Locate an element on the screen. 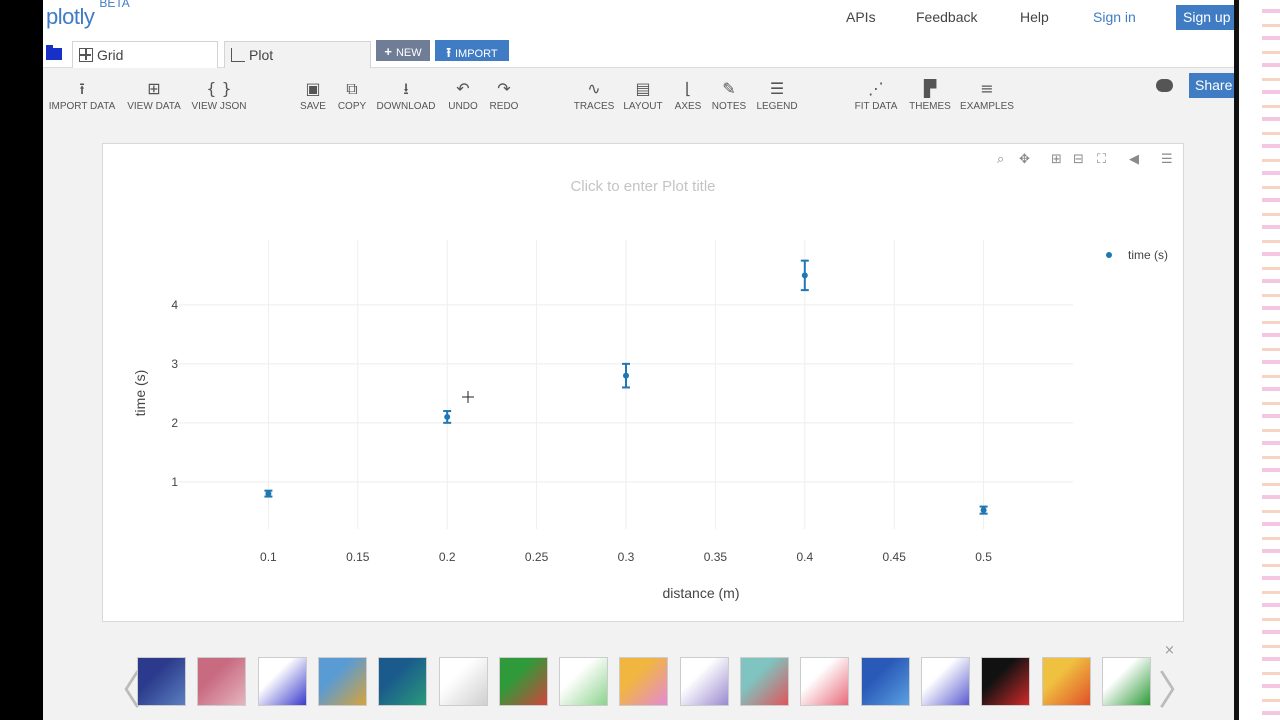  x-tick-label: 0.2 is located at coordinates (447, 557).